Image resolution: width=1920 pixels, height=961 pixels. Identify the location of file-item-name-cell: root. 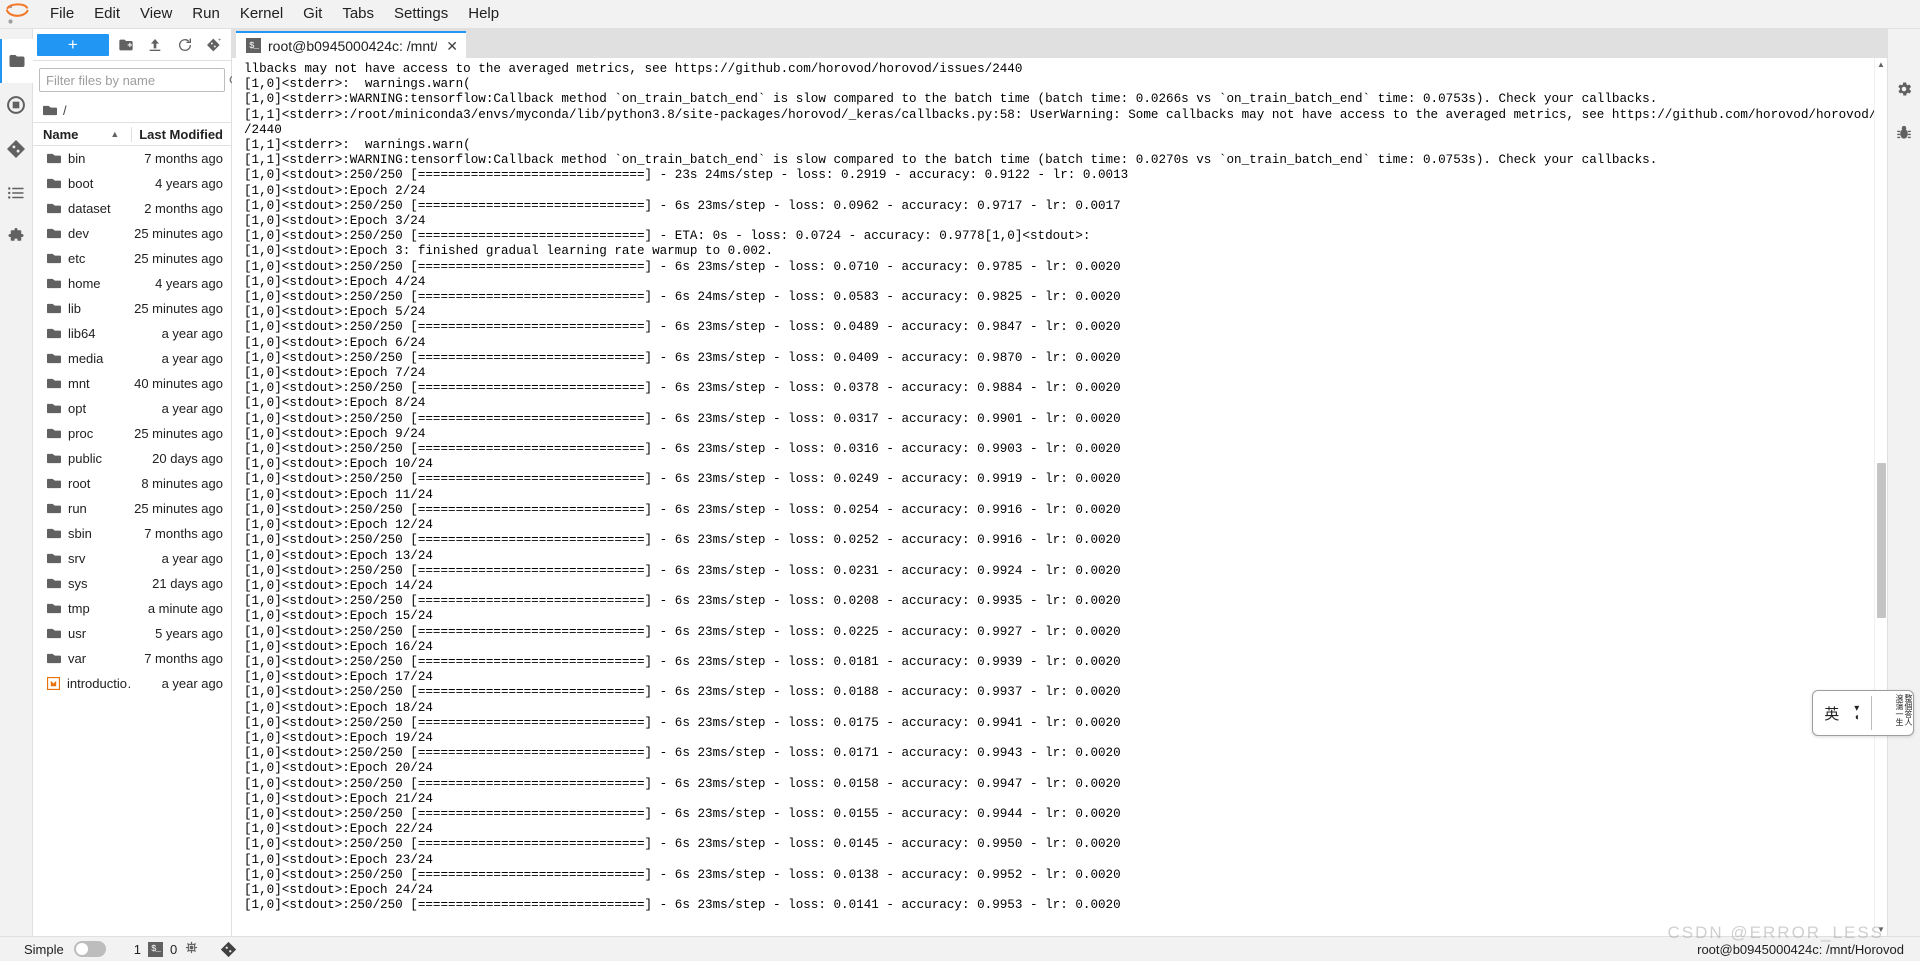
(82, 483).